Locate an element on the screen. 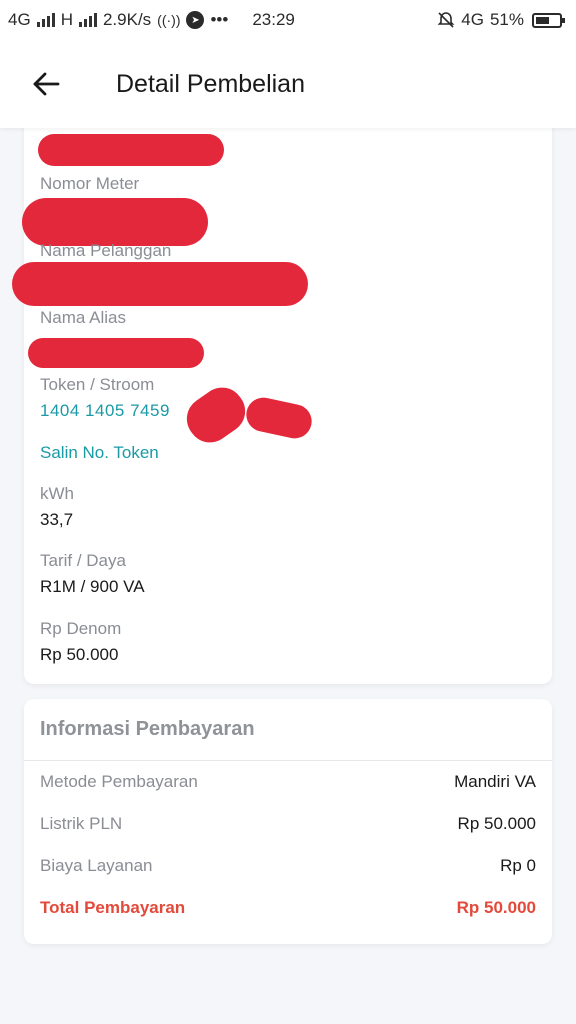 This screenshot has height=1024, width=576. field-label: kWh is located at coordinates (57, 493).